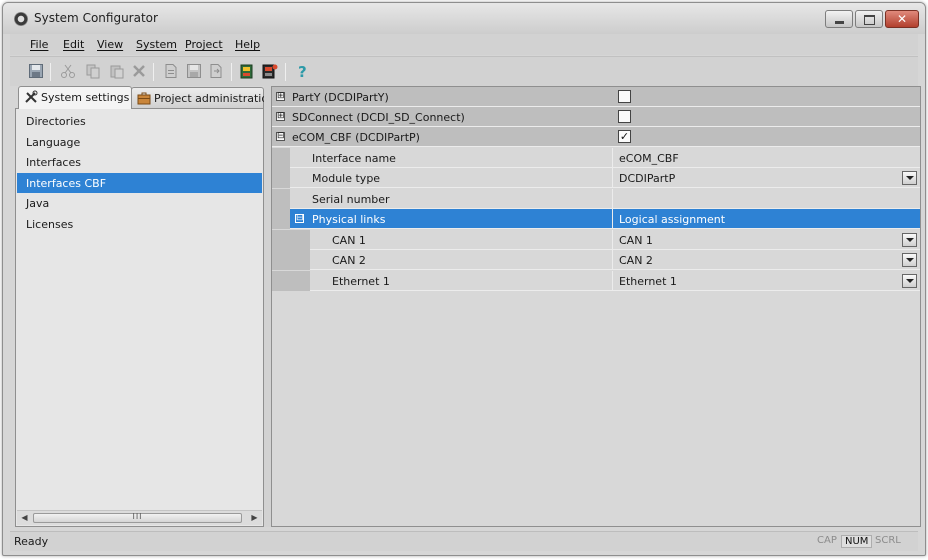 The image size is (928, 560). Describe the element at coordinates (624, 96) in the screenshot. I see `party-checkbox` at that location.